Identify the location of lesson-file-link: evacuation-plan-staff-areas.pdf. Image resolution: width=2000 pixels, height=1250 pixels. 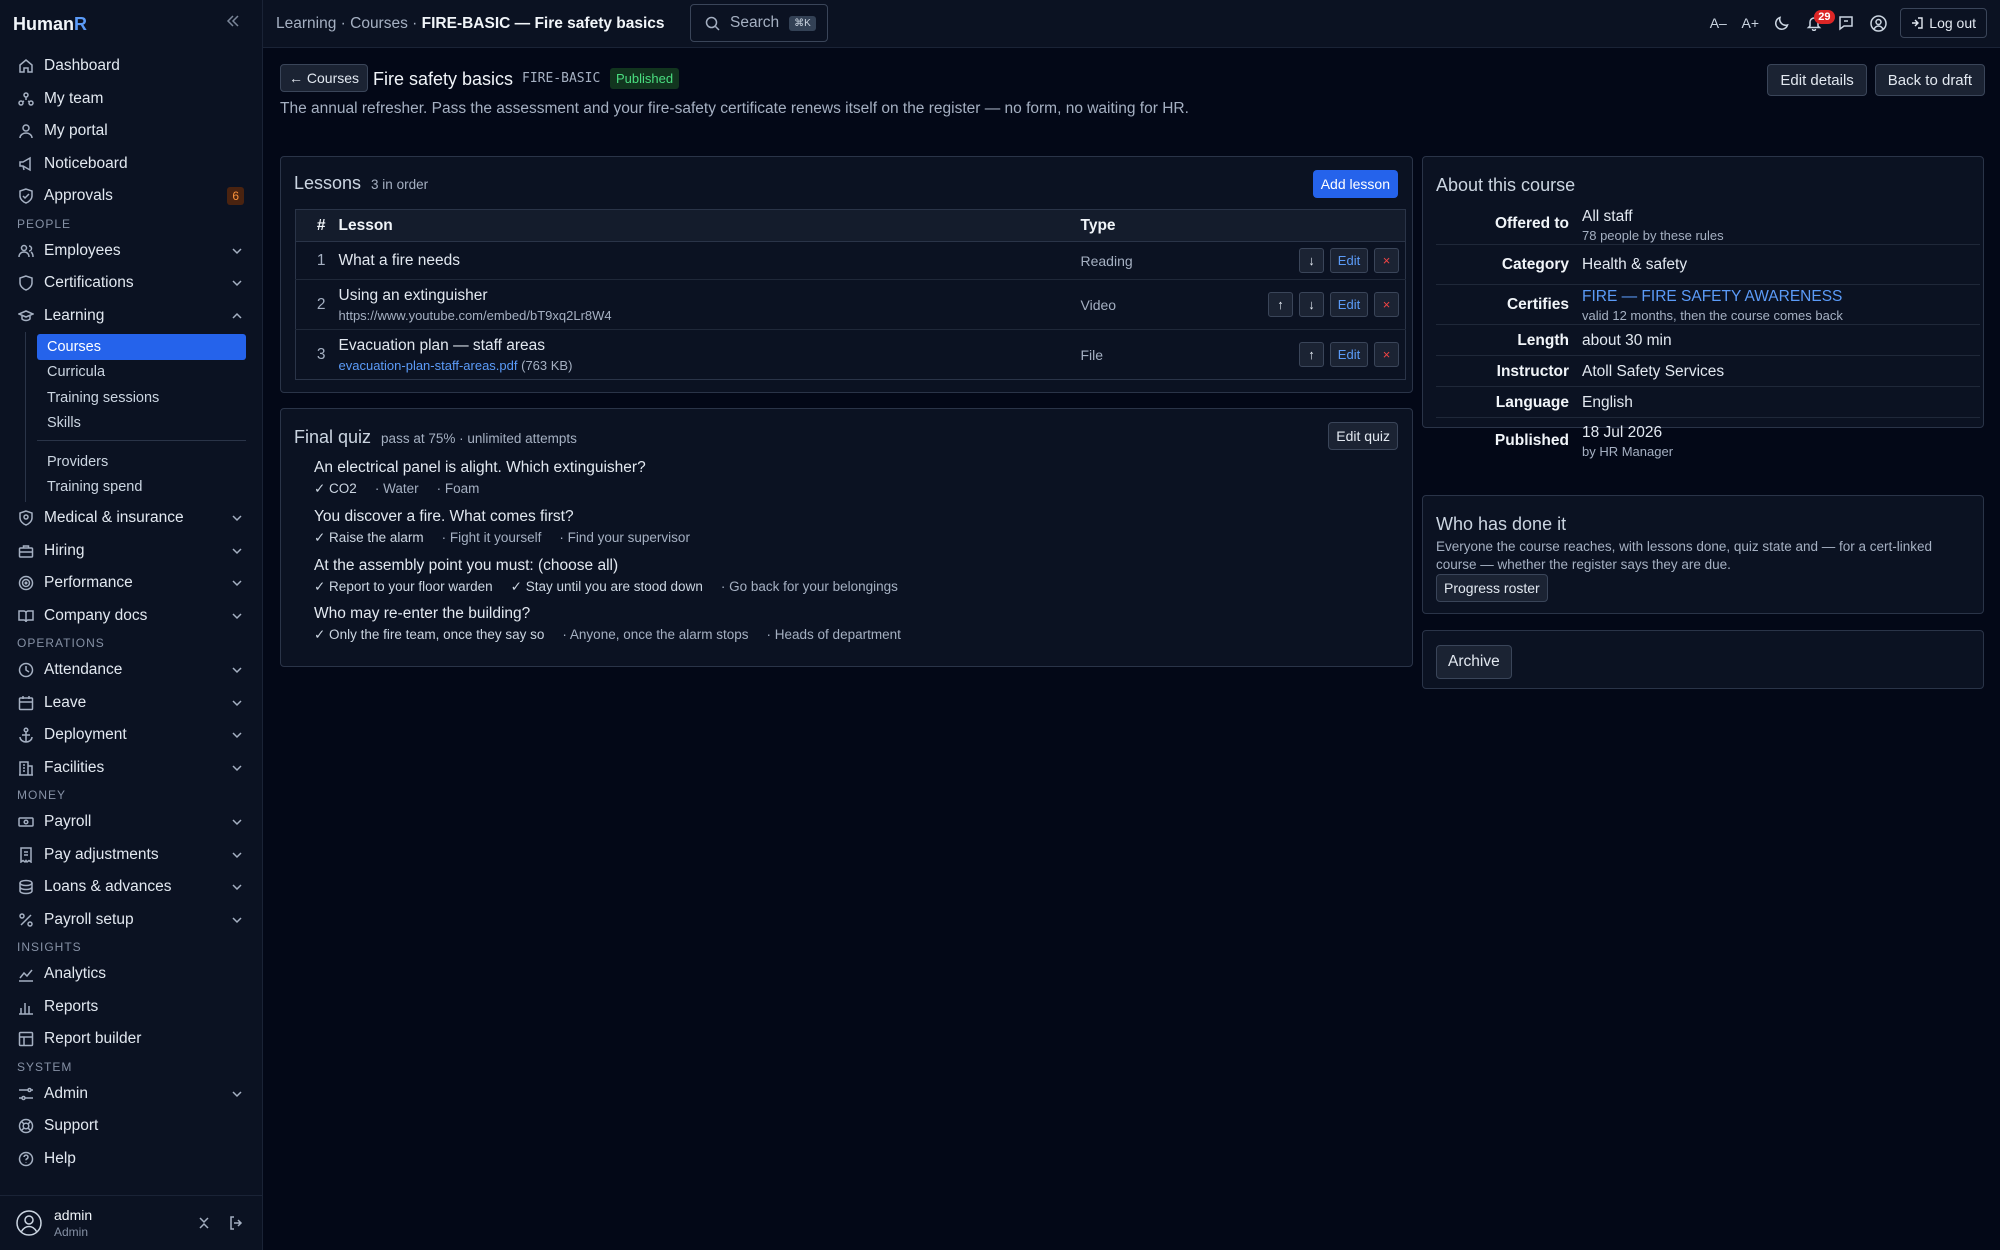
(428, 365).